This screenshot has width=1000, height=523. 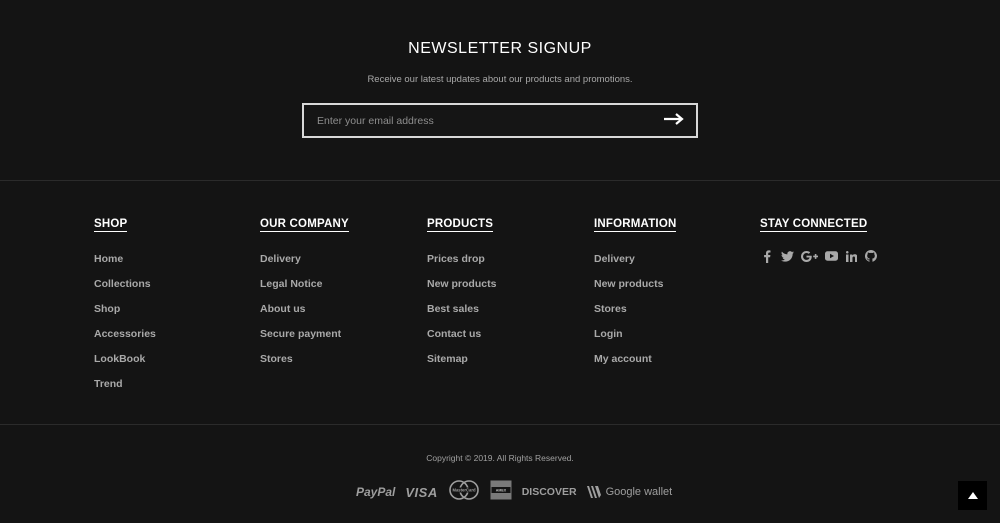 I want to click on google-wallet-icon, so click(x=593, y=492).